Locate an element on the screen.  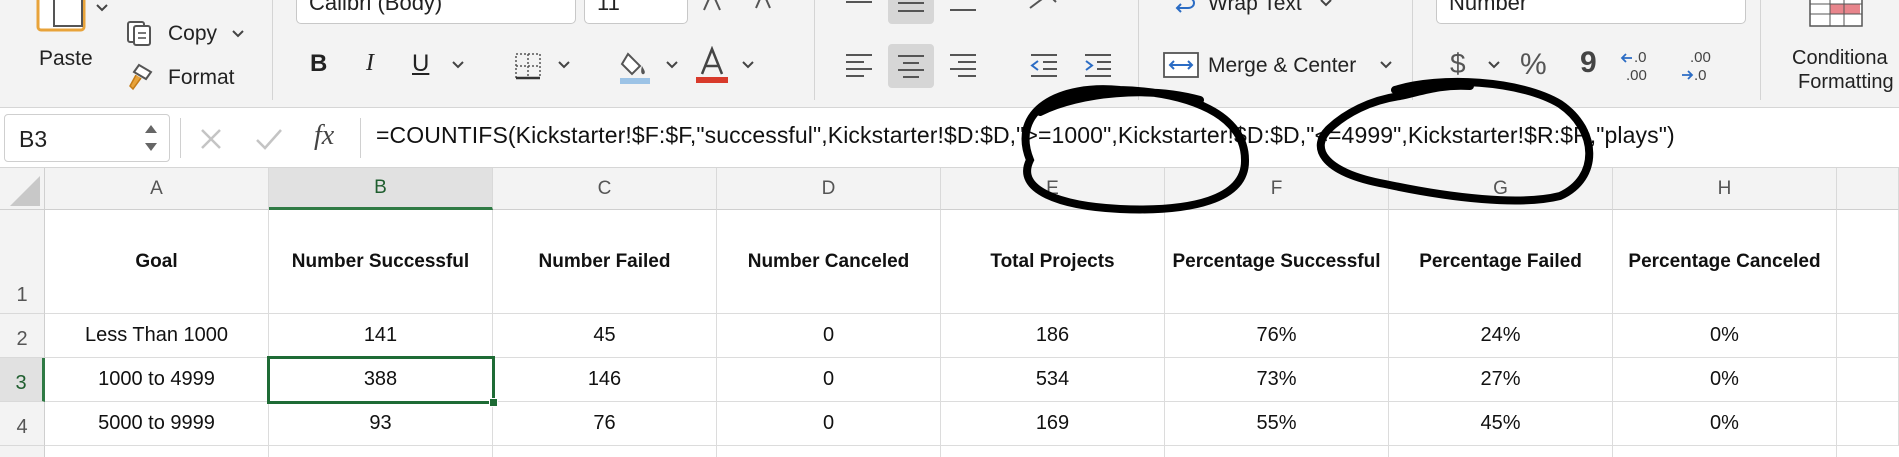
annotation-circles is located at coordinates (1307, 145).